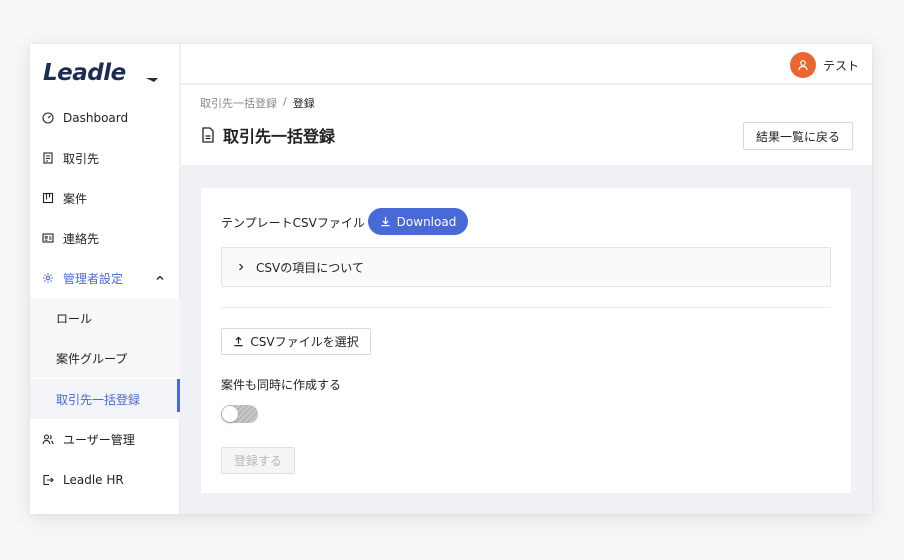 The height and width of the screenshot is (560, 904). I want to click on page-title: 取引先一括登録, so click(279, 136).